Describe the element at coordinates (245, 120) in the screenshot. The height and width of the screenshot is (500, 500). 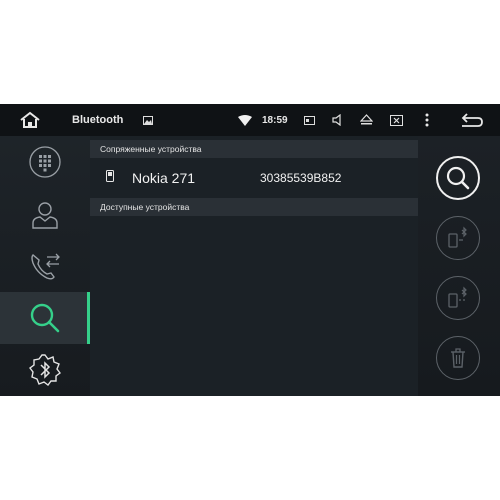
I see `wifi-icon` at that location.